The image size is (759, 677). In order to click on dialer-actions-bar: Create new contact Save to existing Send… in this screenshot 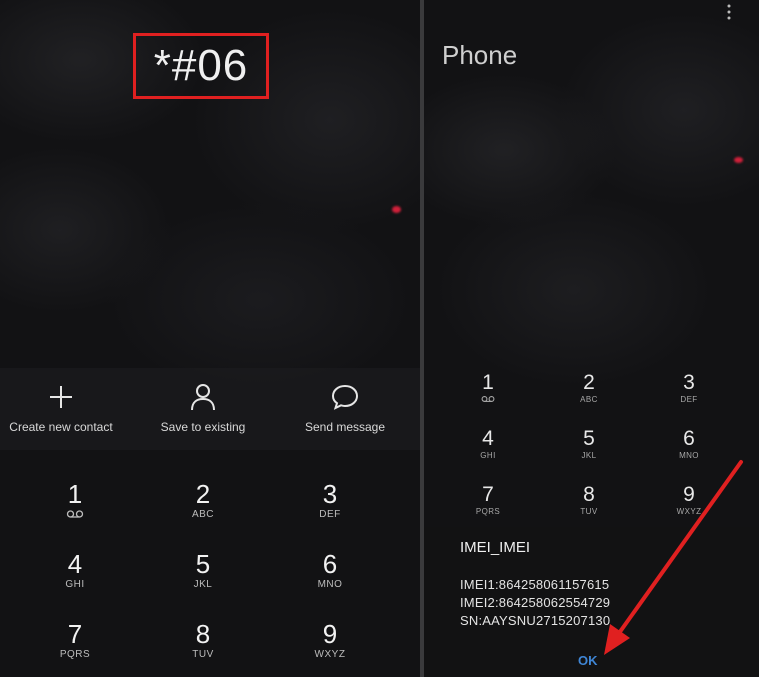, I will do `click(210, 409)`.